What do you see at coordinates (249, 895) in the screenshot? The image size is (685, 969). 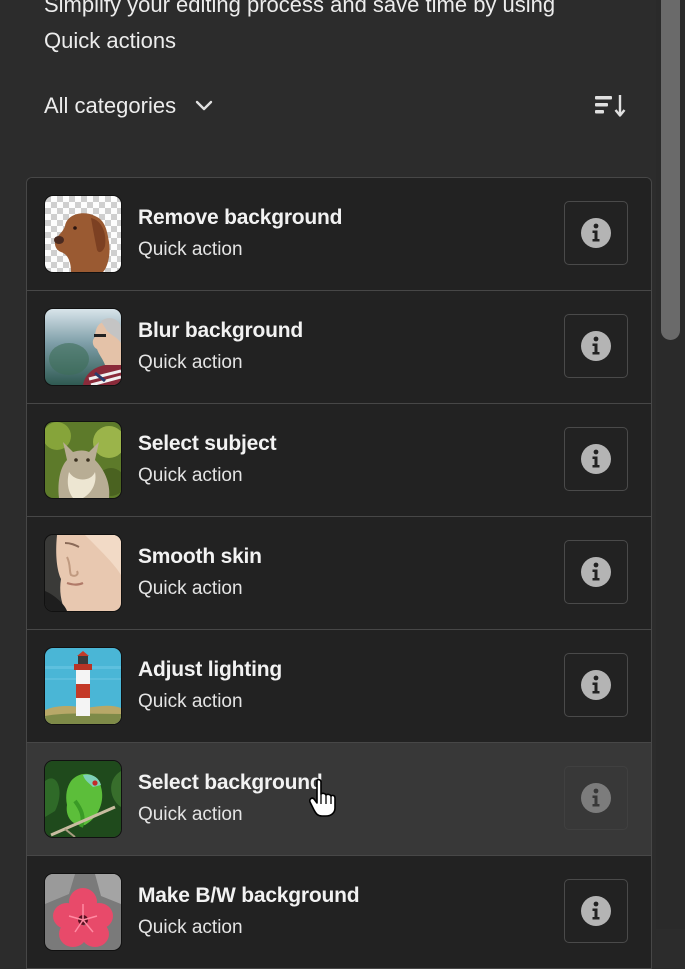 I see `action-title: Make B/W background` at bounding box center [249, 895].